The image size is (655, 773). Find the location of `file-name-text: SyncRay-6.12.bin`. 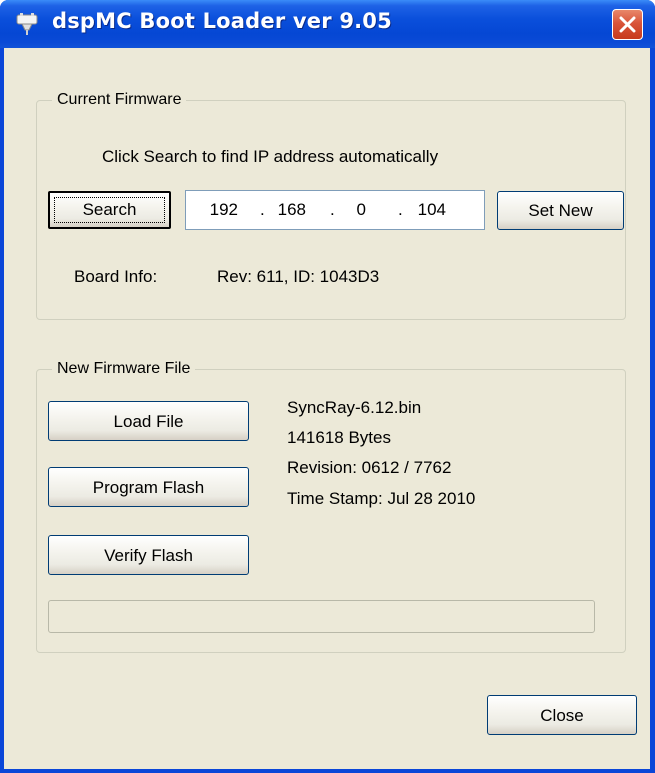

file-name-text: SyncRay-6.12.bin is located at coordinates (354, 407).